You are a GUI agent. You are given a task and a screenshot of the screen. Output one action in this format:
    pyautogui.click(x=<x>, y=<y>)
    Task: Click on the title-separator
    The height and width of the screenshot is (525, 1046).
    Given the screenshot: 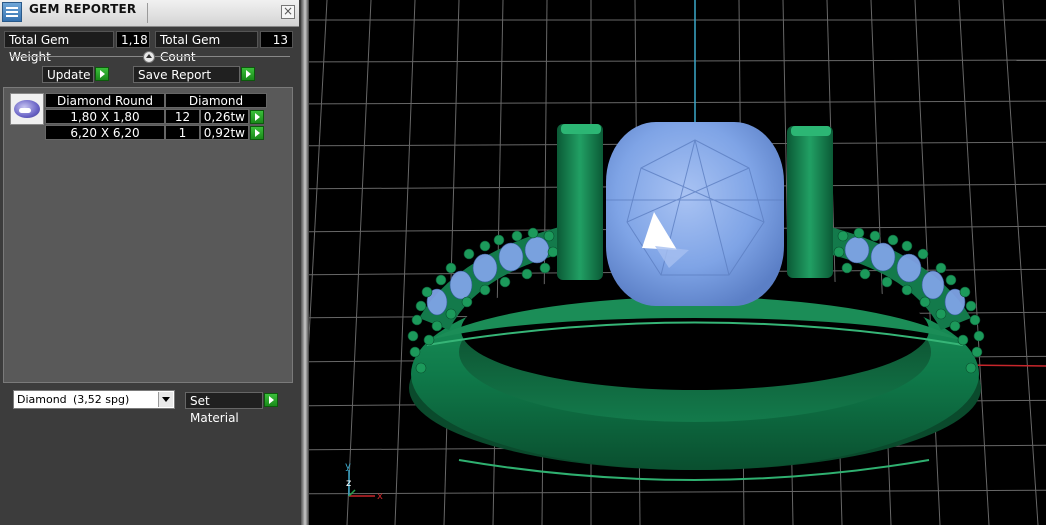 What is the action you would take?
    pyautogui.click(x=147, y=13)
    